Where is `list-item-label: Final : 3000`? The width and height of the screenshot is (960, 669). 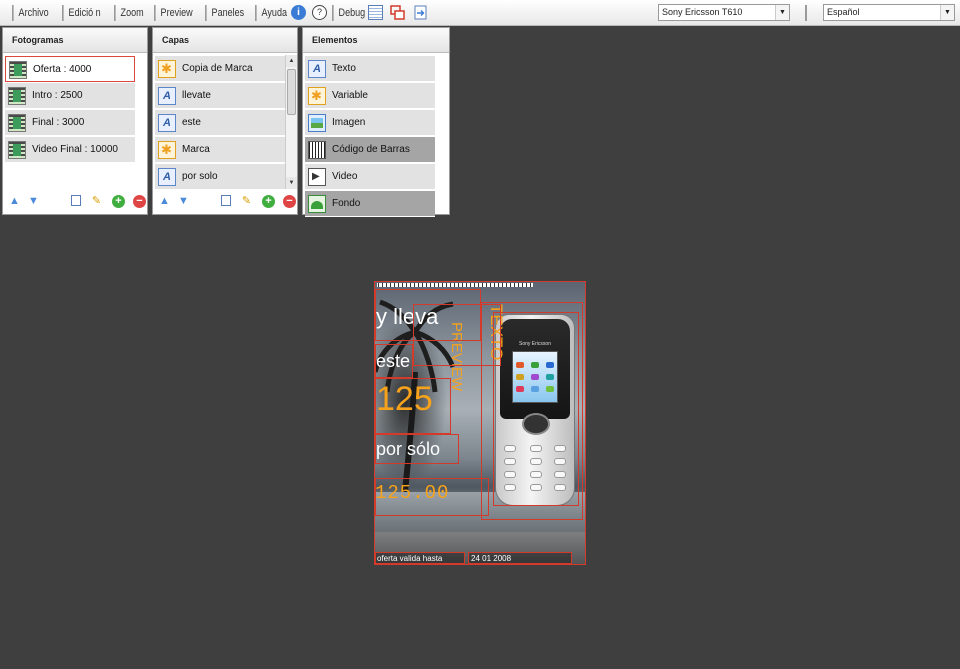 list-item-label: Final : 3000 is located at coordinates (58, 122).